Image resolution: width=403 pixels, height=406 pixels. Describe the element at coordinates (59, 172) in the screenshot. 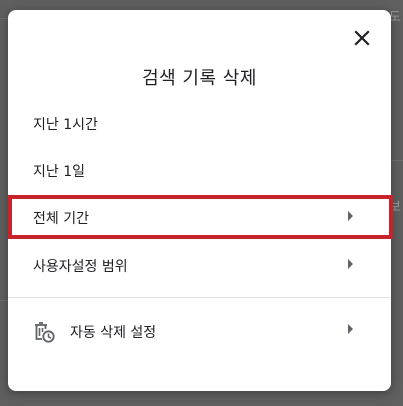

I see `option-label: 지난 1일` at that location.